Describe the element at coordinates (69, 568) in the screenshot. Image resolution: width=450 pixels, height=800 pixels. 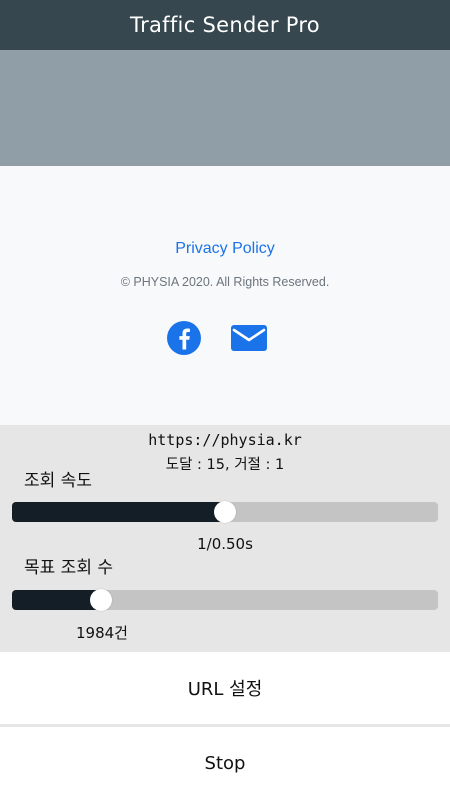
I see `target-views-label: 목표 조회 수` at that location.